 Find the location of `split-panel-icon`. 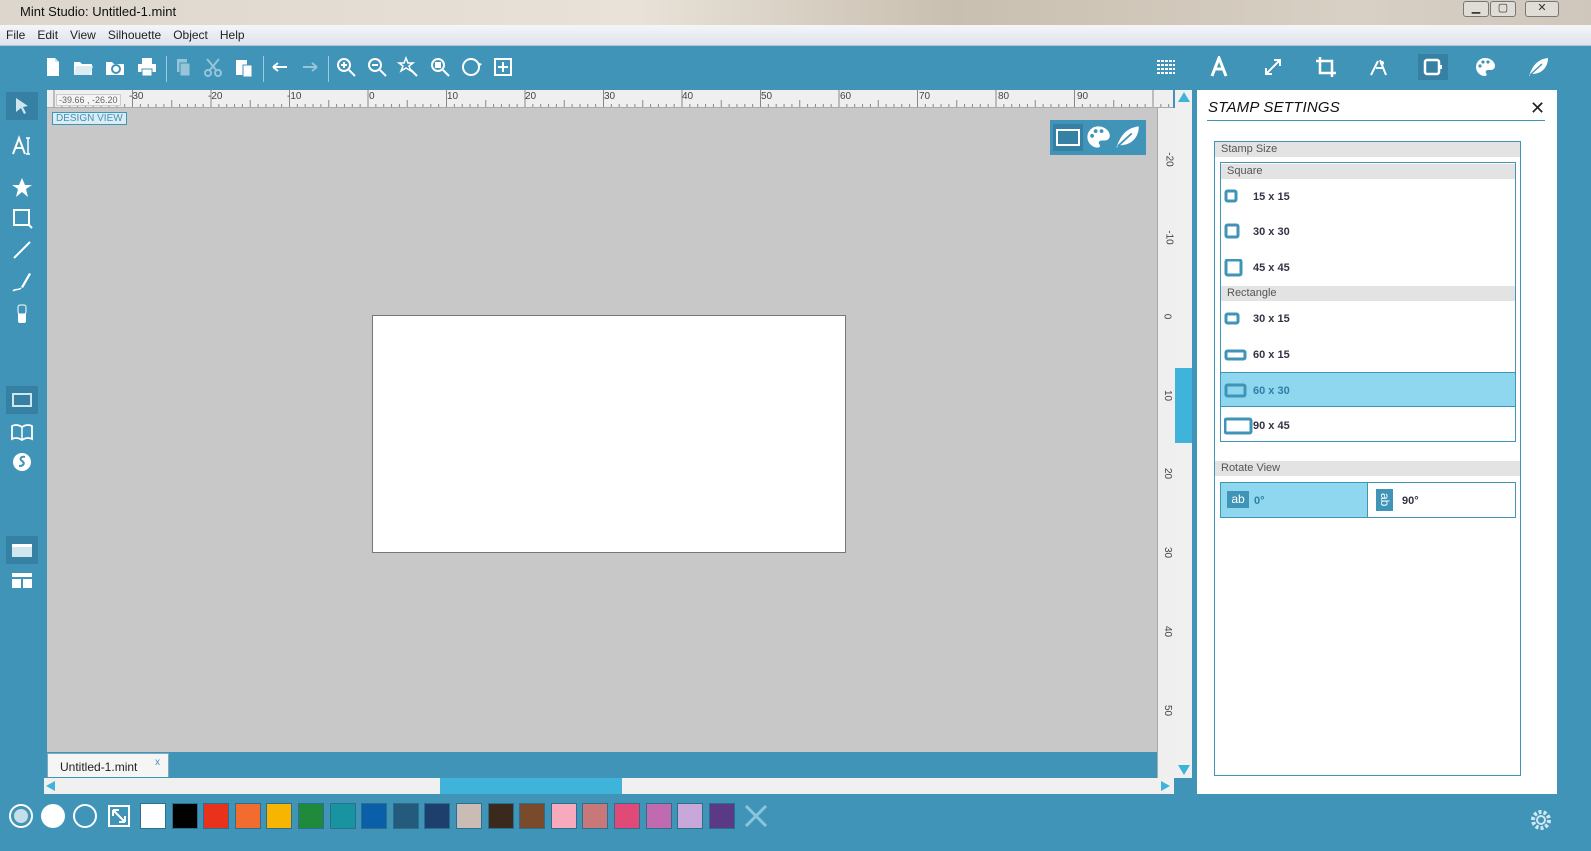

split-panel-icon is located at coordinates (22, 580).